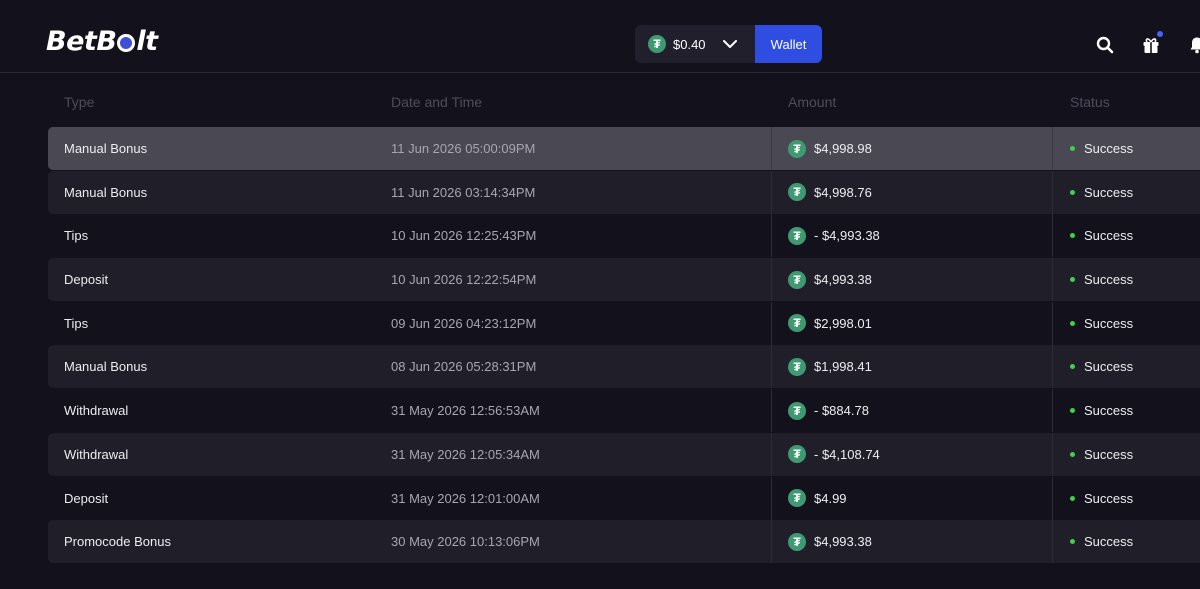  What do you see at coordinates (624, 102) in the screenshot?
I see `table-header: Type Date and Time Amount Status` at bounding box center [624, 102].